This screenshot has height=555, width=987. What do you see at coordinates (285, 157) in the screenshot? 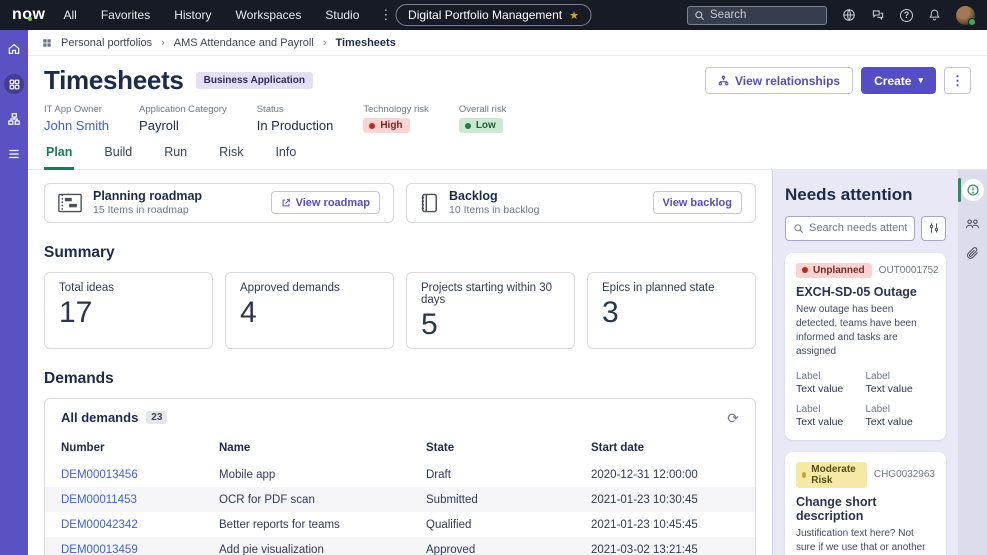
I see `tab-info: Info` at bounding box center [285, 157].